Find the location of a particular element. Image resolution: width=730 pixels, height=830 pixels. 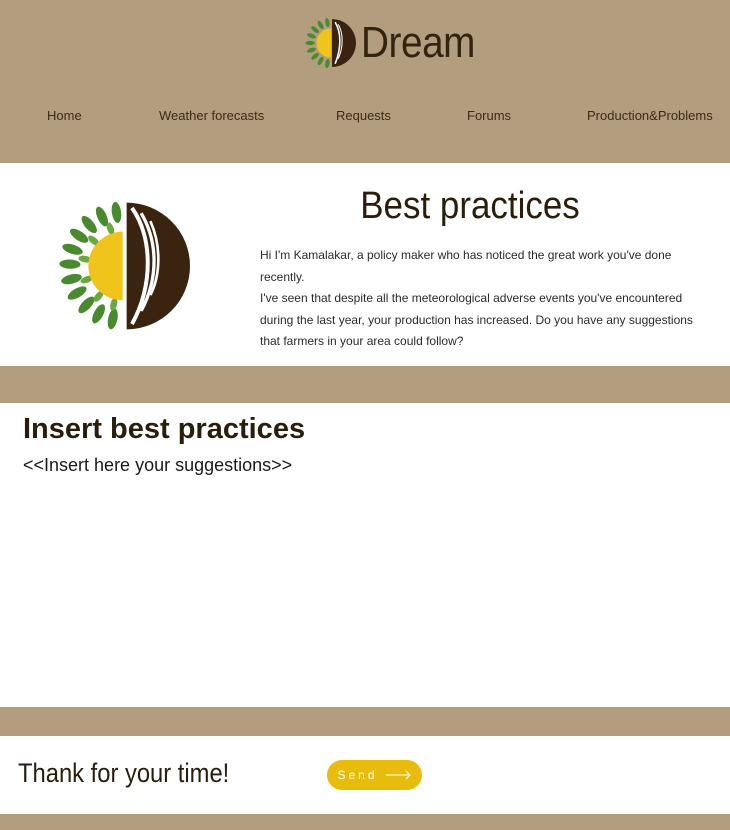

nav-item-weather-forecasts: Weather forecasts is located at coordinates (211, 115).